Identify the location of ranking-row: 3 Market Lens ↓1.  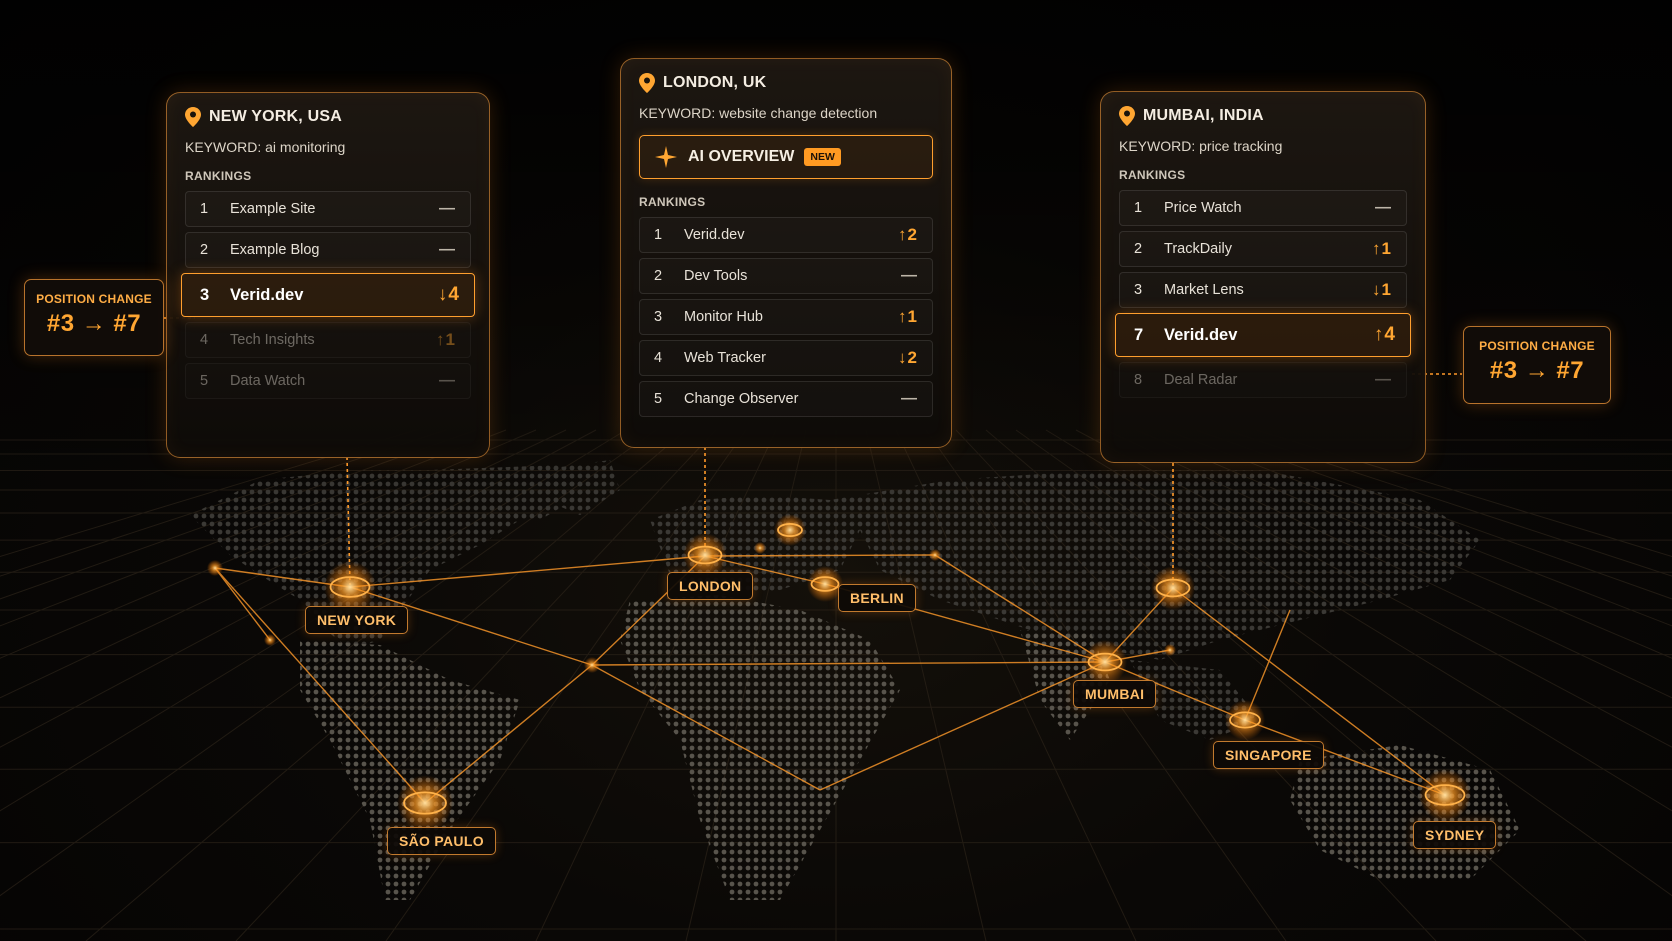
(1263, 290).